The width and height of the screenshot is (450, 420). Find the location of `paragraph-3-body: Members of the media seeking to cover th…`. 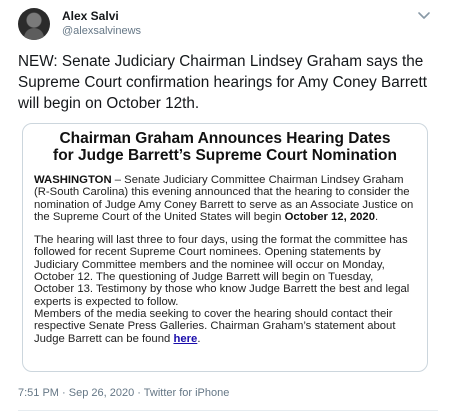

paragraph-3-body: Members of the media seeking to cover th… is located at coordinates (215, 326).